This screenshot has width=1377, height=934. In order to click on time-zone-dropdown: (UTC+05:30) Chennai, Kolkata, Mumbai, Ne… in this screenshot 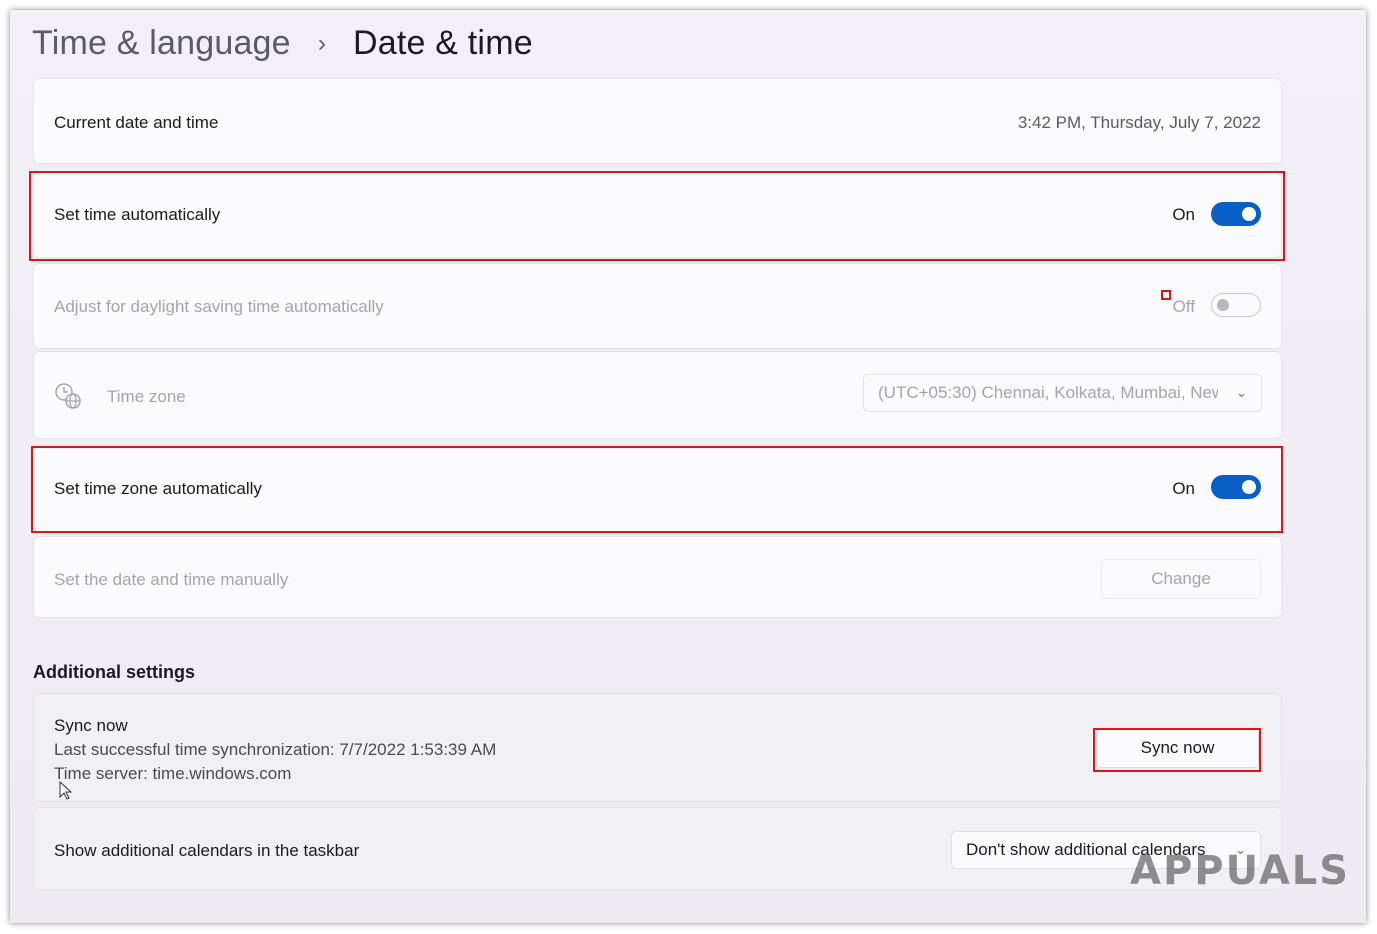, I will do `click(1062, 393)`.